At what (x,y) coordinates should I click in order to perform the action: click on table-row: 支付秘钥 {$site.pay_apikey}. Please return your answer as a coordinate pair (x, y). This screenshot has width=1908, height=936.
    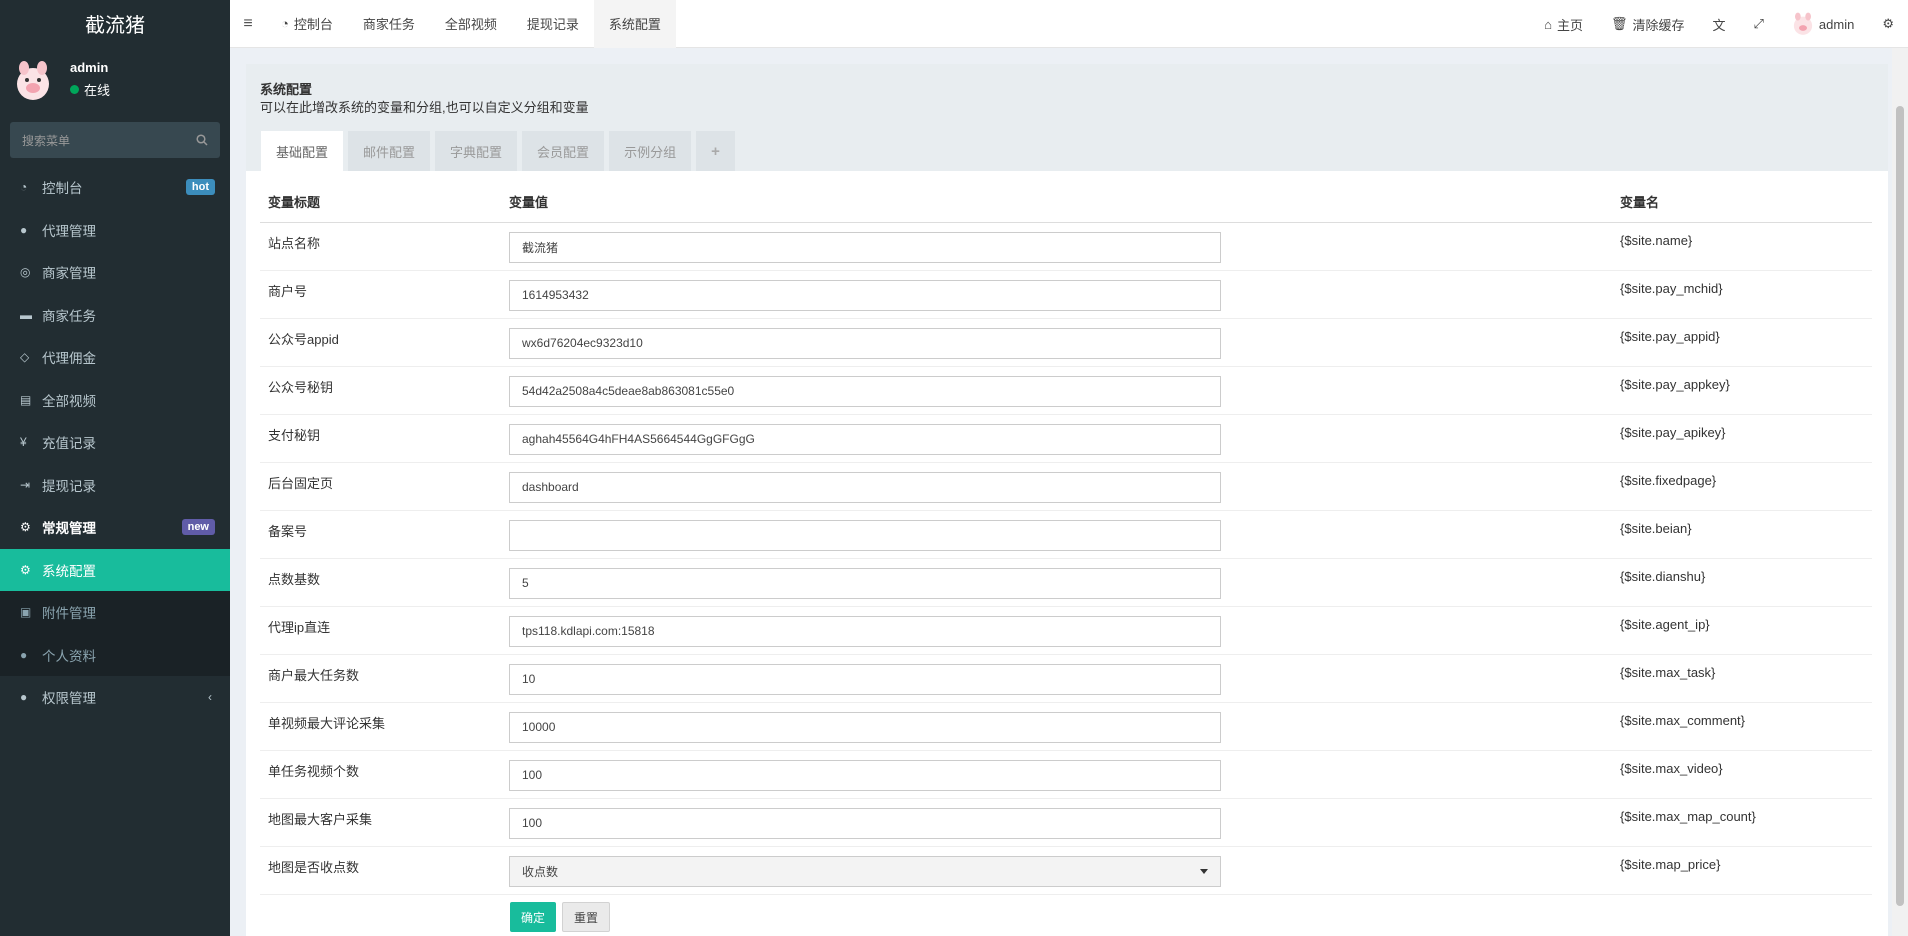
    Looking at the image, I should click on (1066, 438).